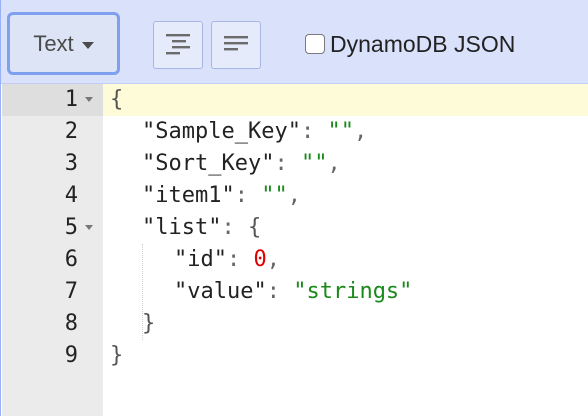 This screenshot has width=588, height=416. What do you see at coordinates (71, 99) in the screenshot?
I see `line-number: 1` at bounding box center [71, 99].